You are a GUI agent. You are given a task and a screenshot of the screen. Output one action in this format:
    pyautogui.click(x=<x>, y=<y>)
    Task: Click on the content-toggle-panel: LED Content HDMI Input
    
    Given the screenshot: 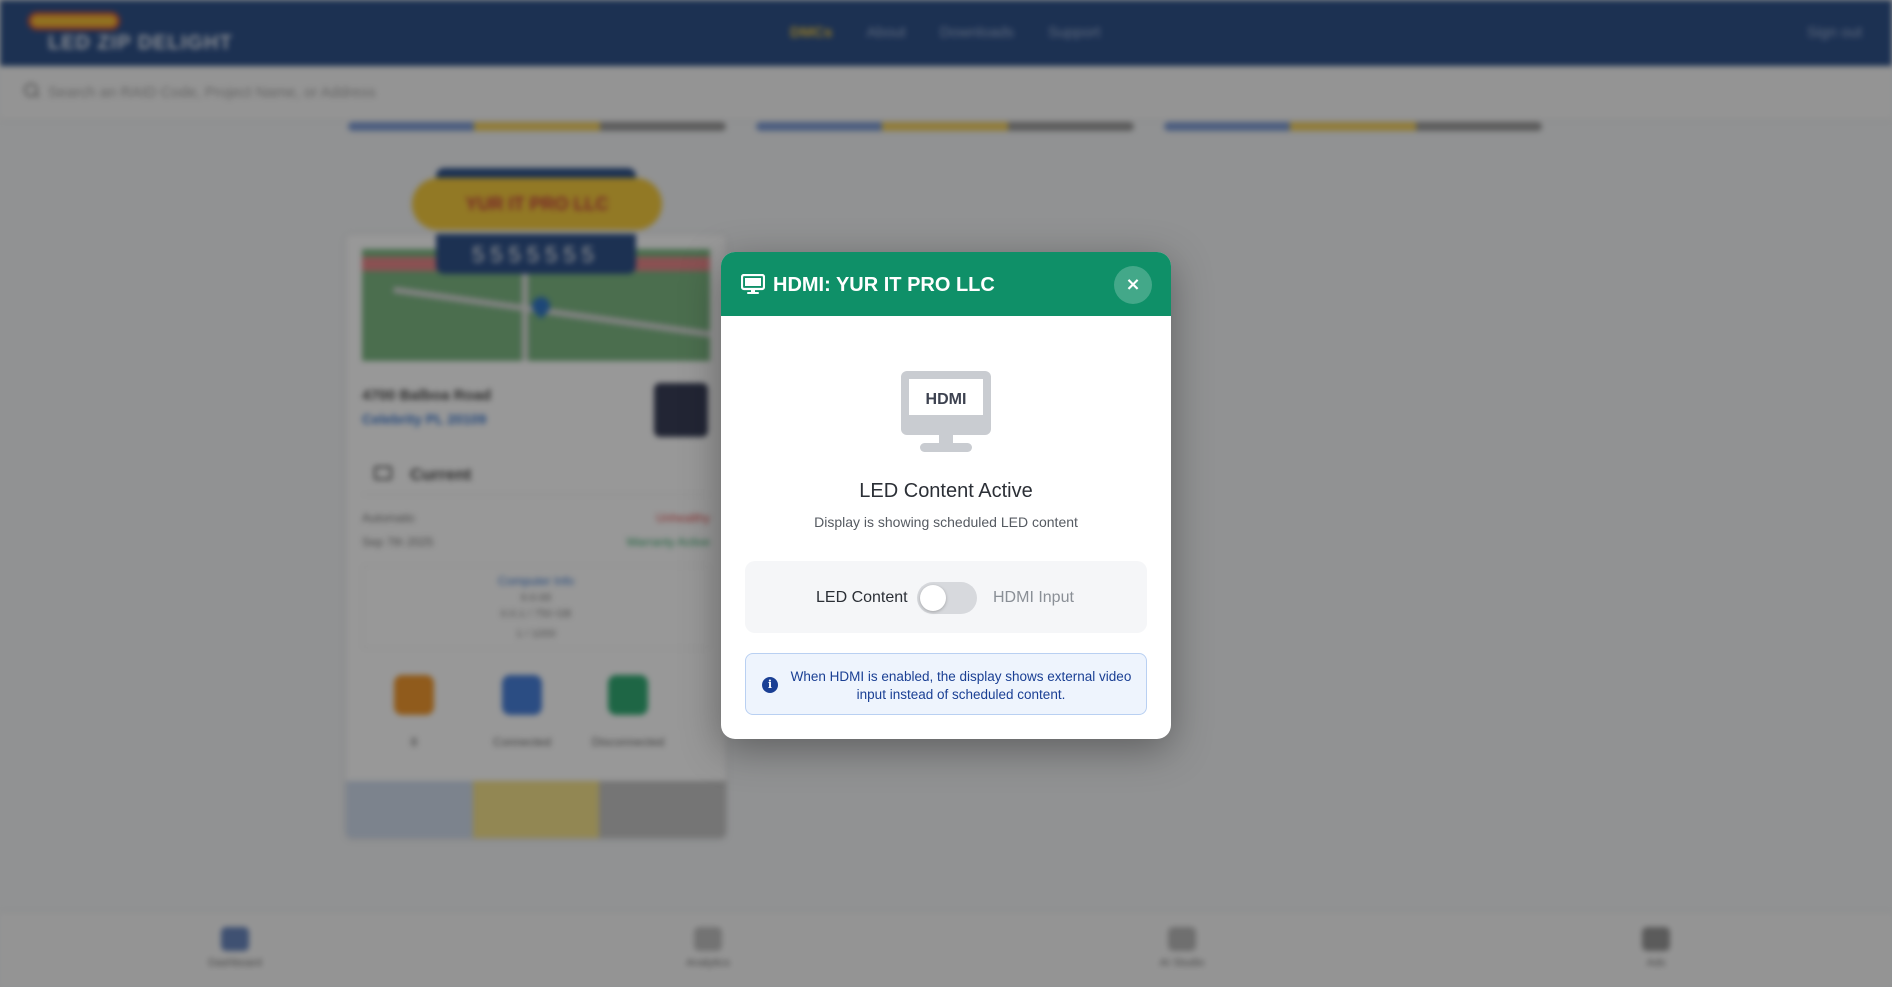 What is the action you would take?
    pyautogui.click(x=946, y=597)
    